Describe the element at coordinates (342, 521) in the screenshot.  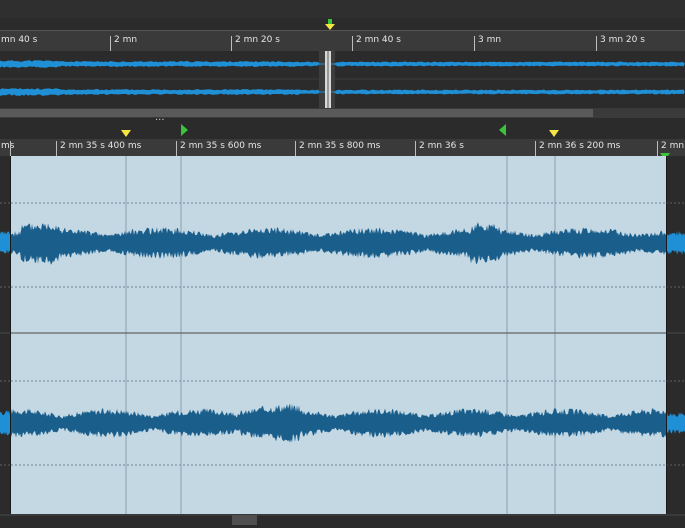
I see `detail-scrollbar` at that location.